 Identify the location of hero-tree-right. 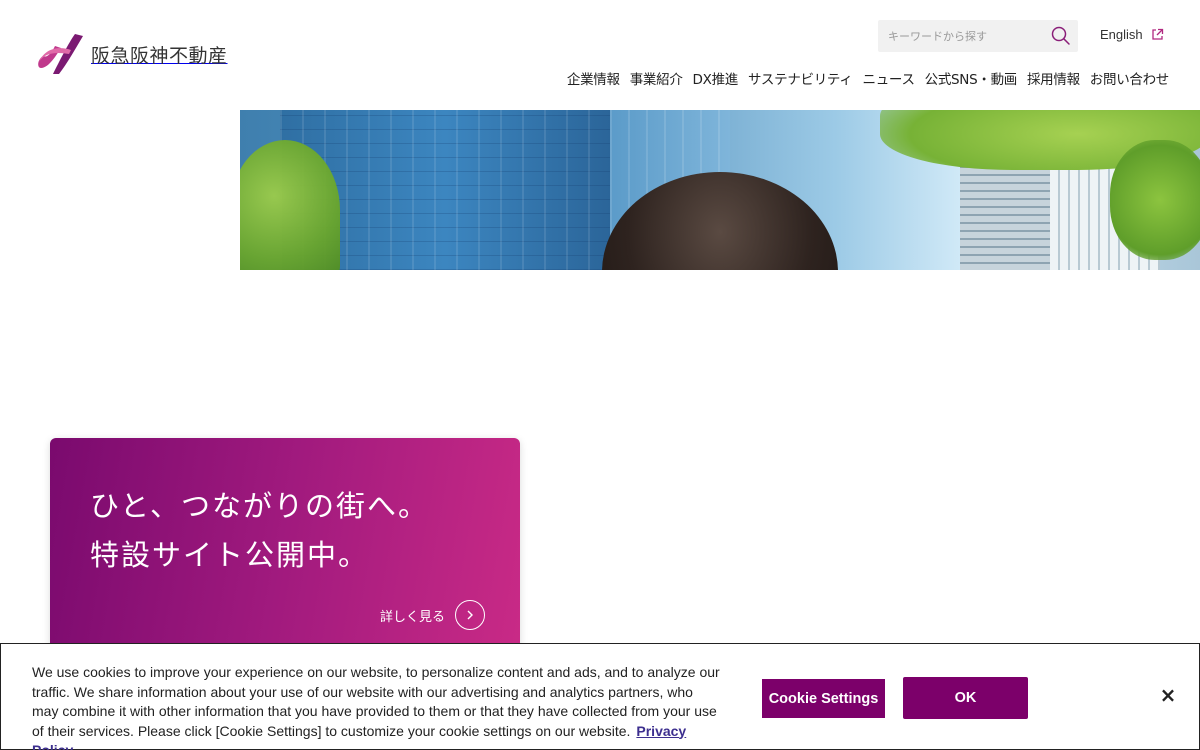
(1155, 200).